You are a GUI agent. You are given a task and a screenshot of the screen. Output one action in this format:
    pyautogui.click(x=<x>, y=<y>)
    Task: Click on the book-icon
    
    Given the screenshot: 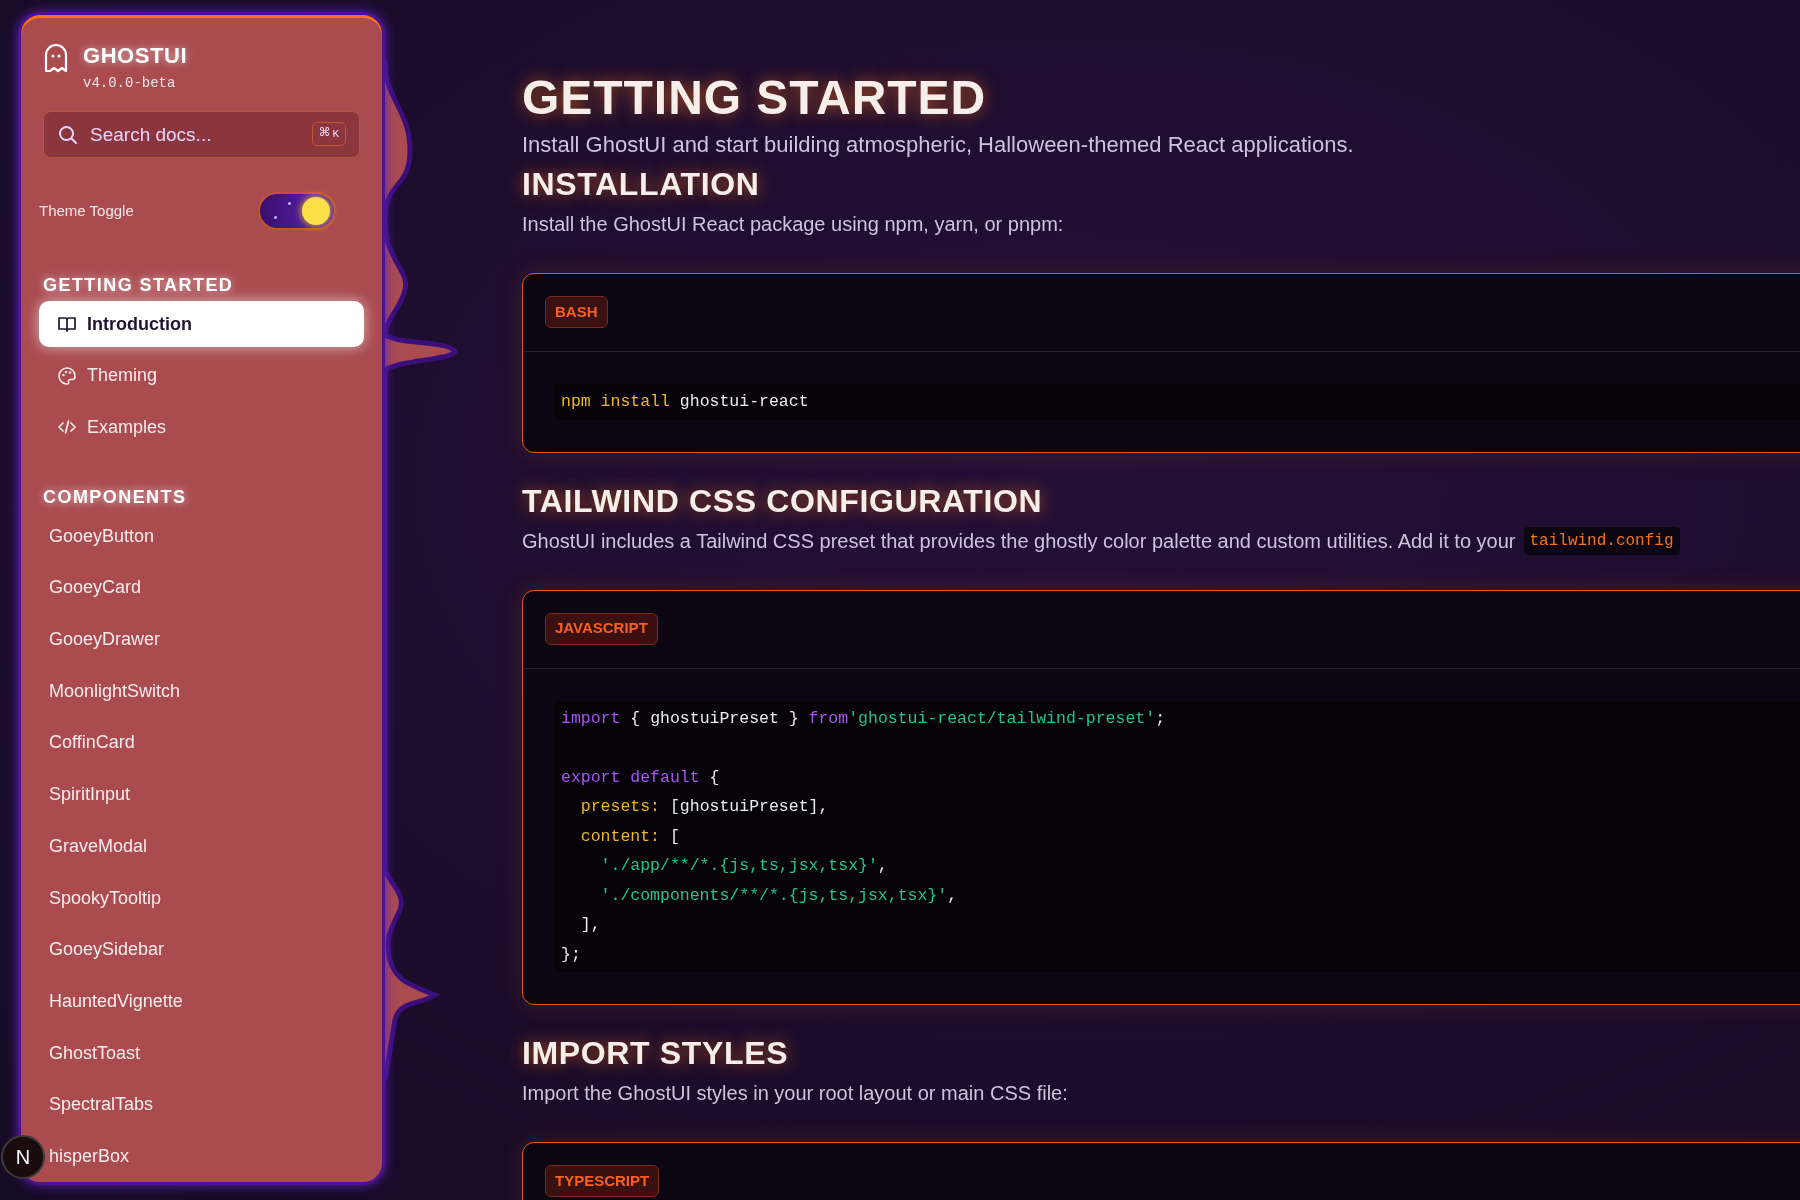 What is the action you would take?
    pyautogui.click(x=67, y=324)
    